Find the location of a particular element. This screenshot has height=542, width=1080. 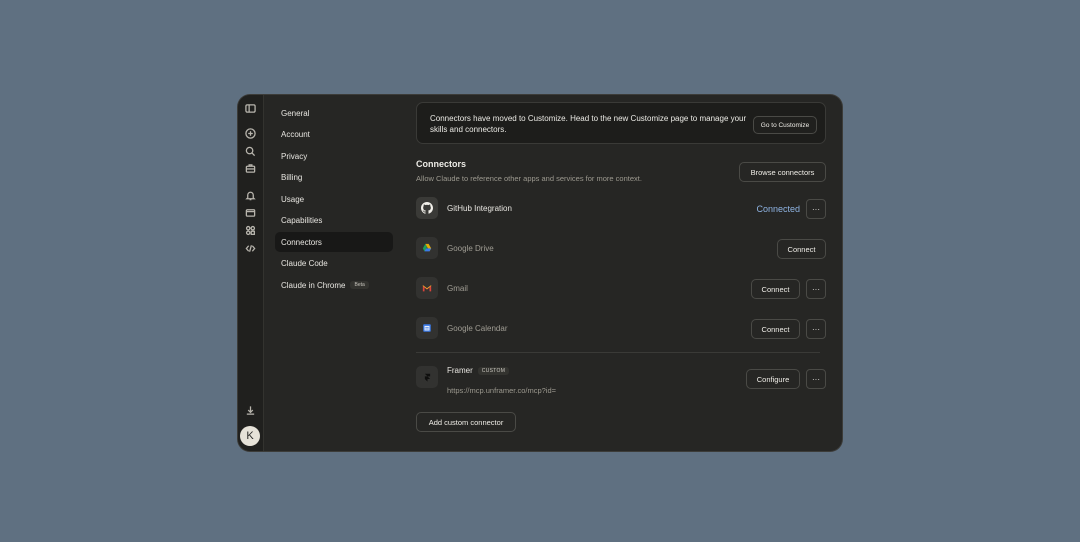

nav-item-general: General is located at coordinates (334, 113).